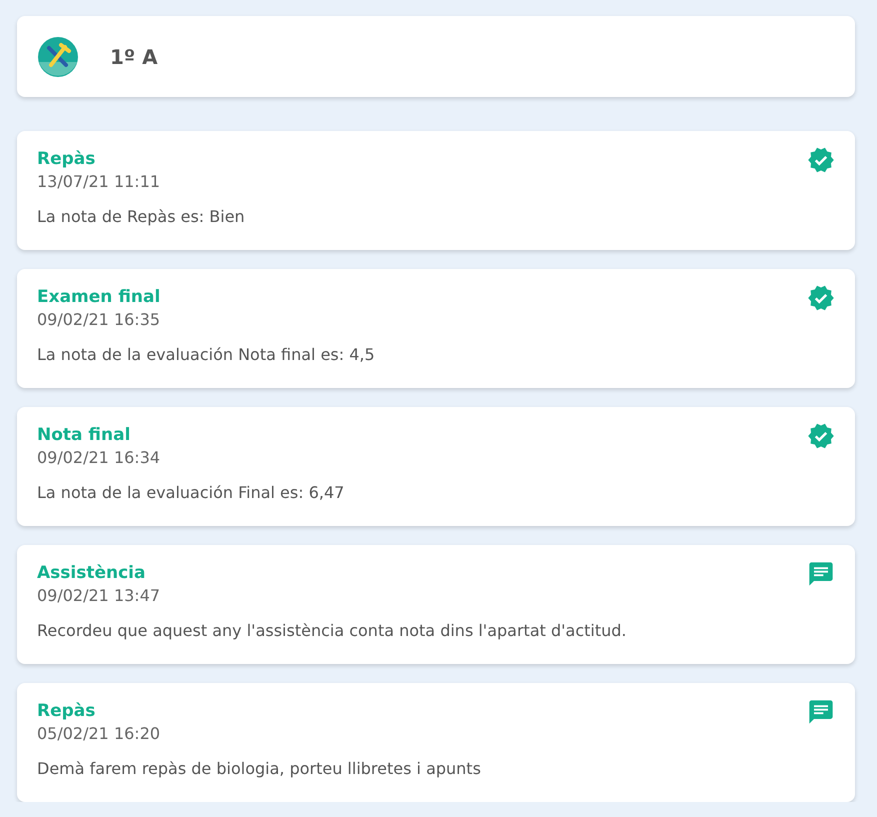  Describe the element at coordinates (134, 56) in the screenshot. I see `class-title: 1º A` at that location.